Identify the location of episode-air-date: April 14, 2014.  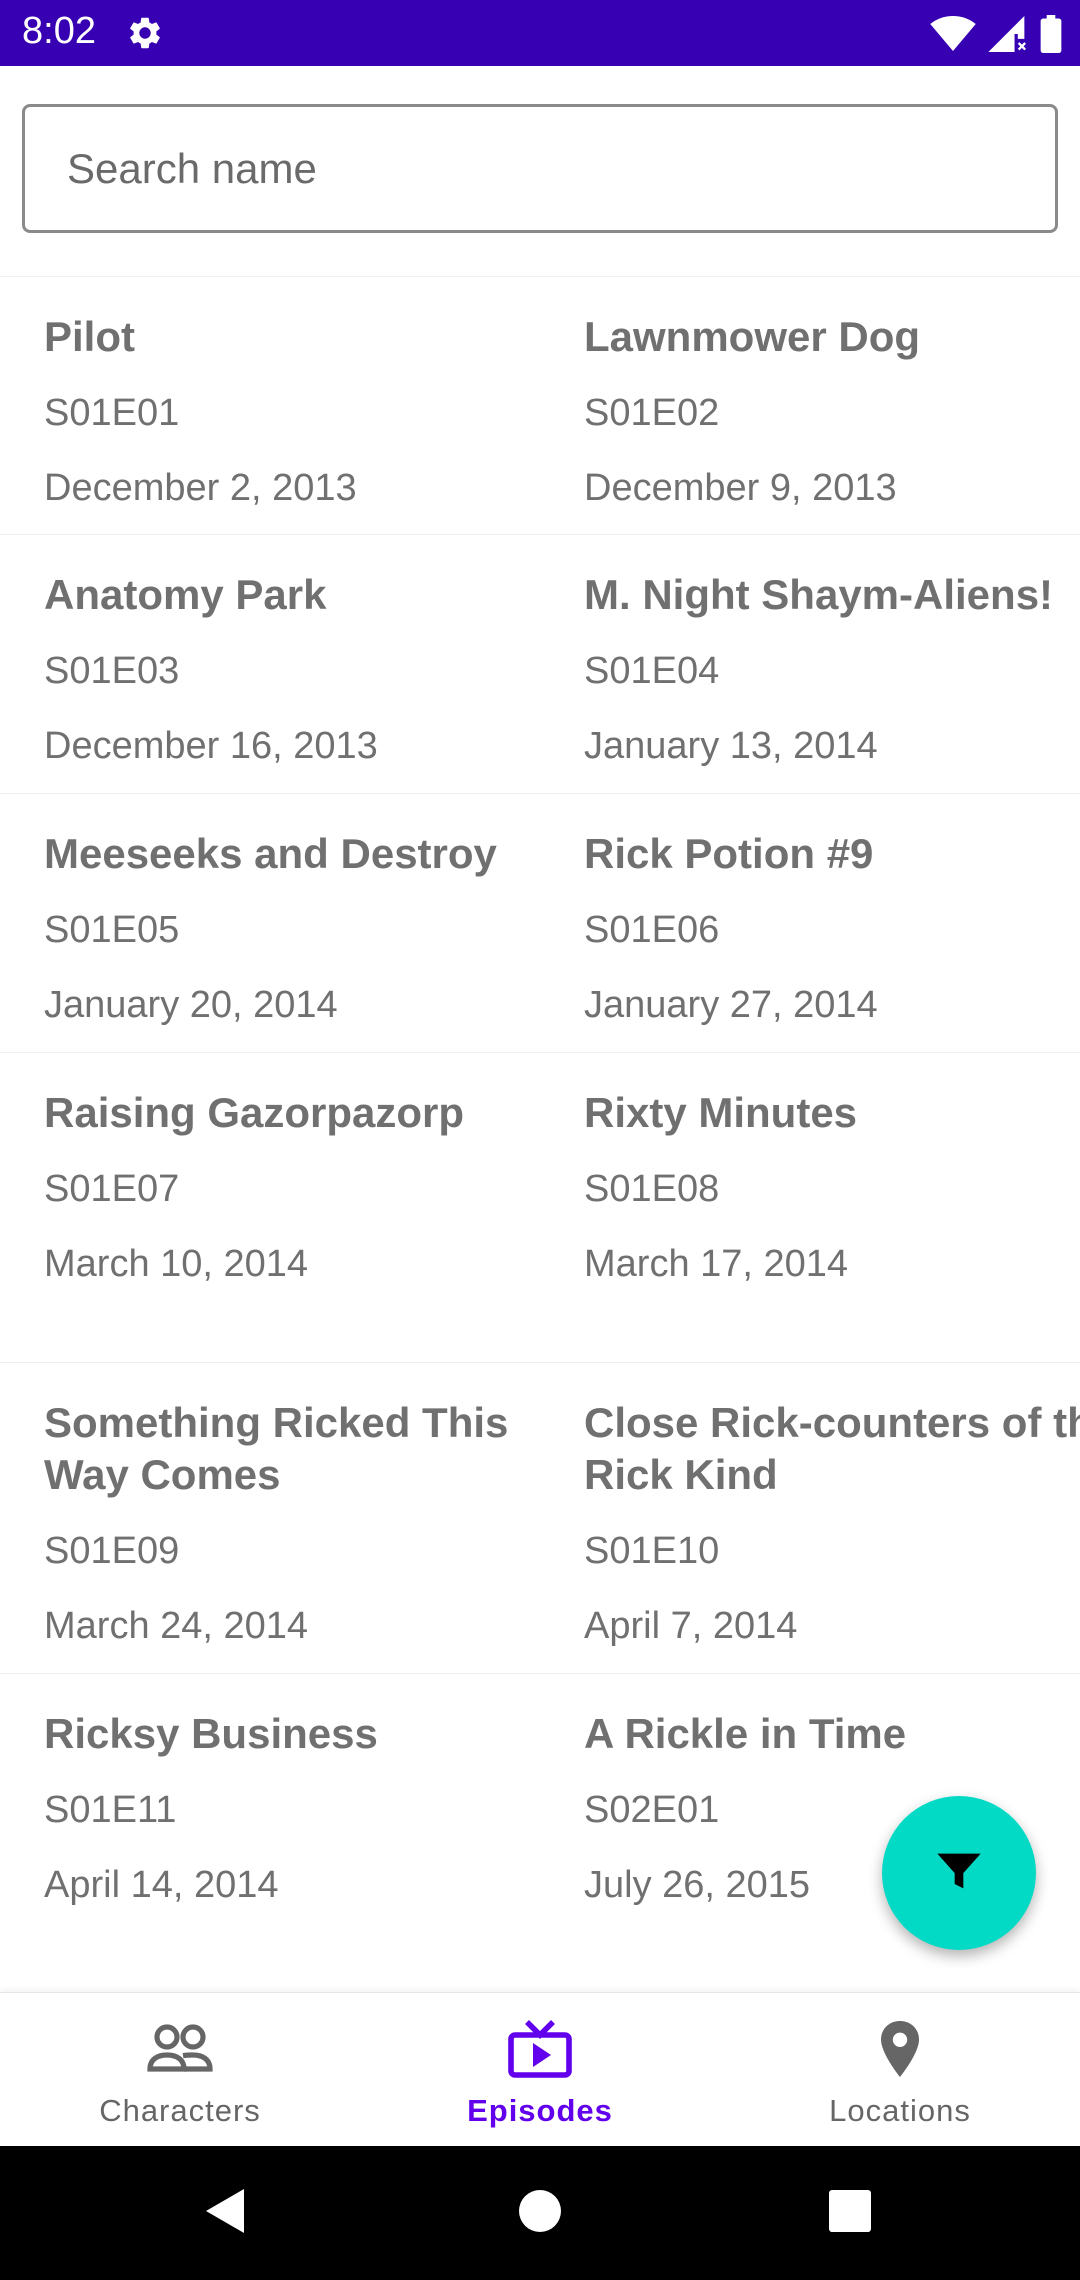
(161, 1885).